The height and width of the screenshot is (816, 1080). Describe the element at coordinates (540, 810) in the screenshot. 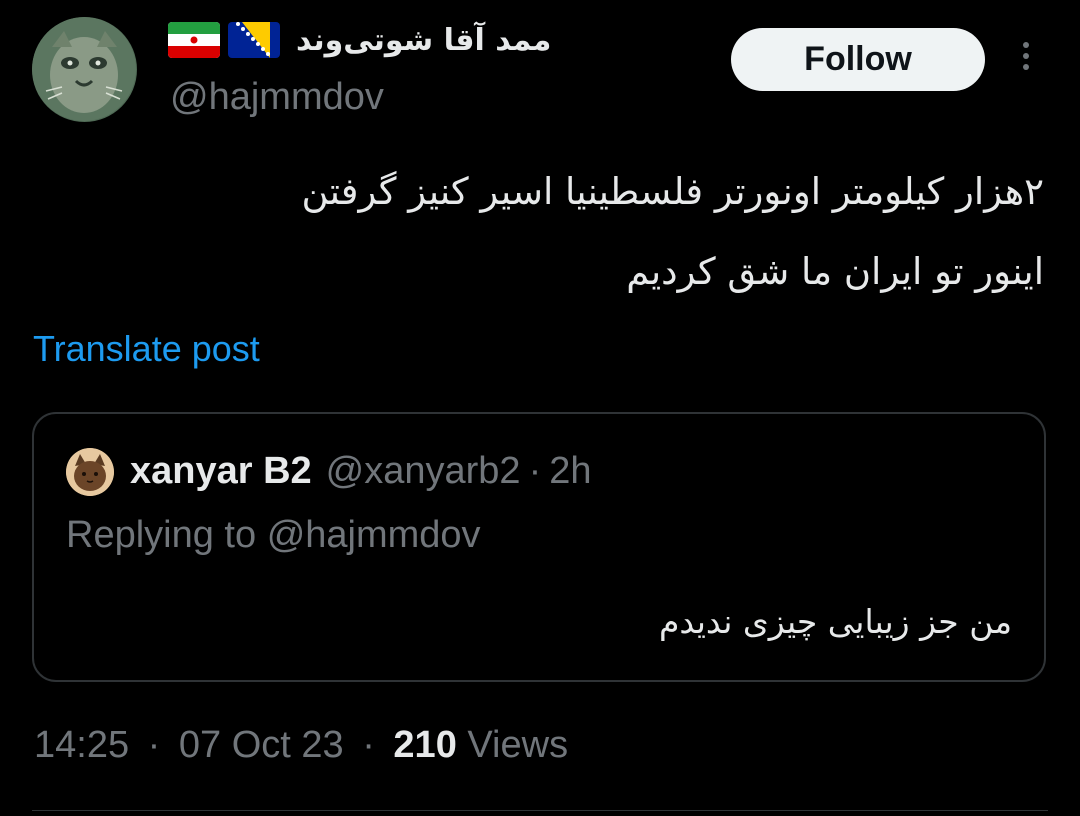

I see `divider` at that location.